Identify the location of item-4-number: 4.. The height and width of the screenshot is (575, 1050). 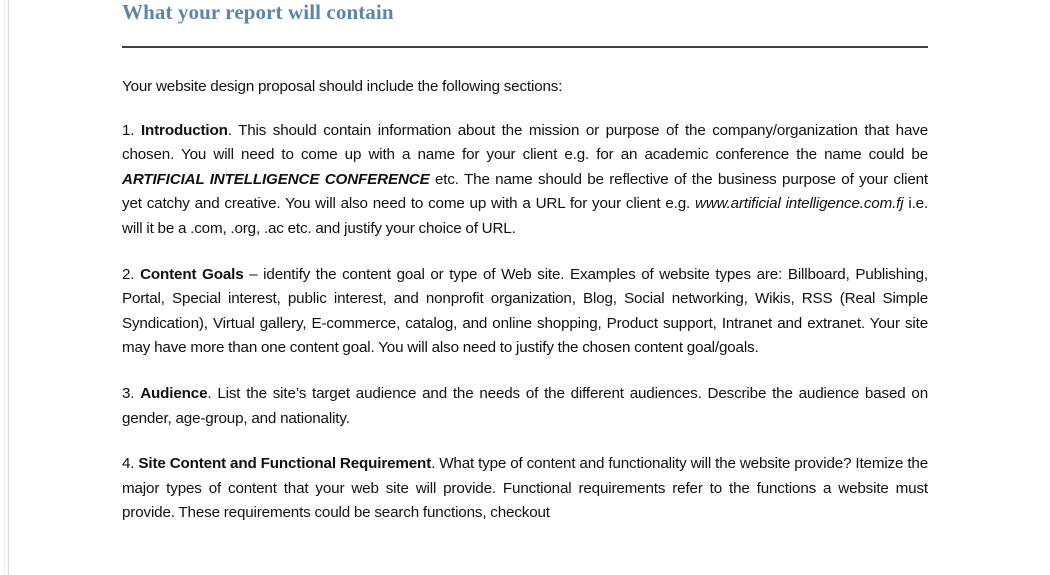
(128, 464).